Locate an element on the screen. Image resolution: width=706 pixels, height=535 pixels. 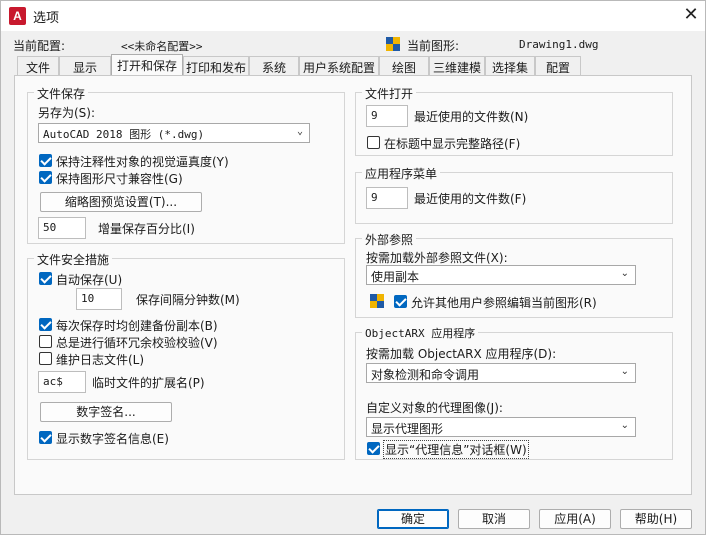
size-compat-checkbox is located at coordinates (45, 177).